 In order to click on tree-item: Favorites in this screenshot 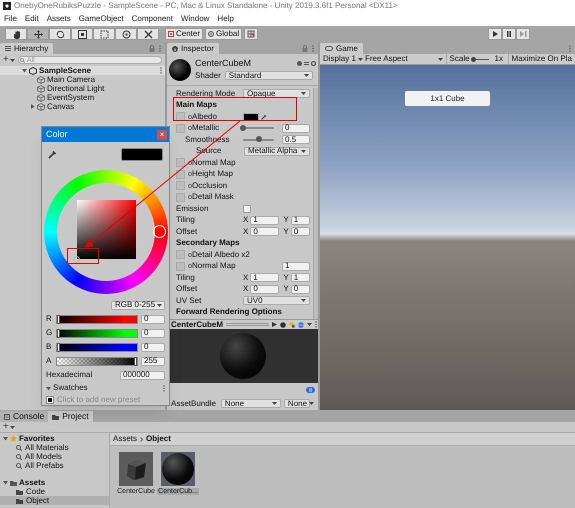, I will do `click(37, 438)`.